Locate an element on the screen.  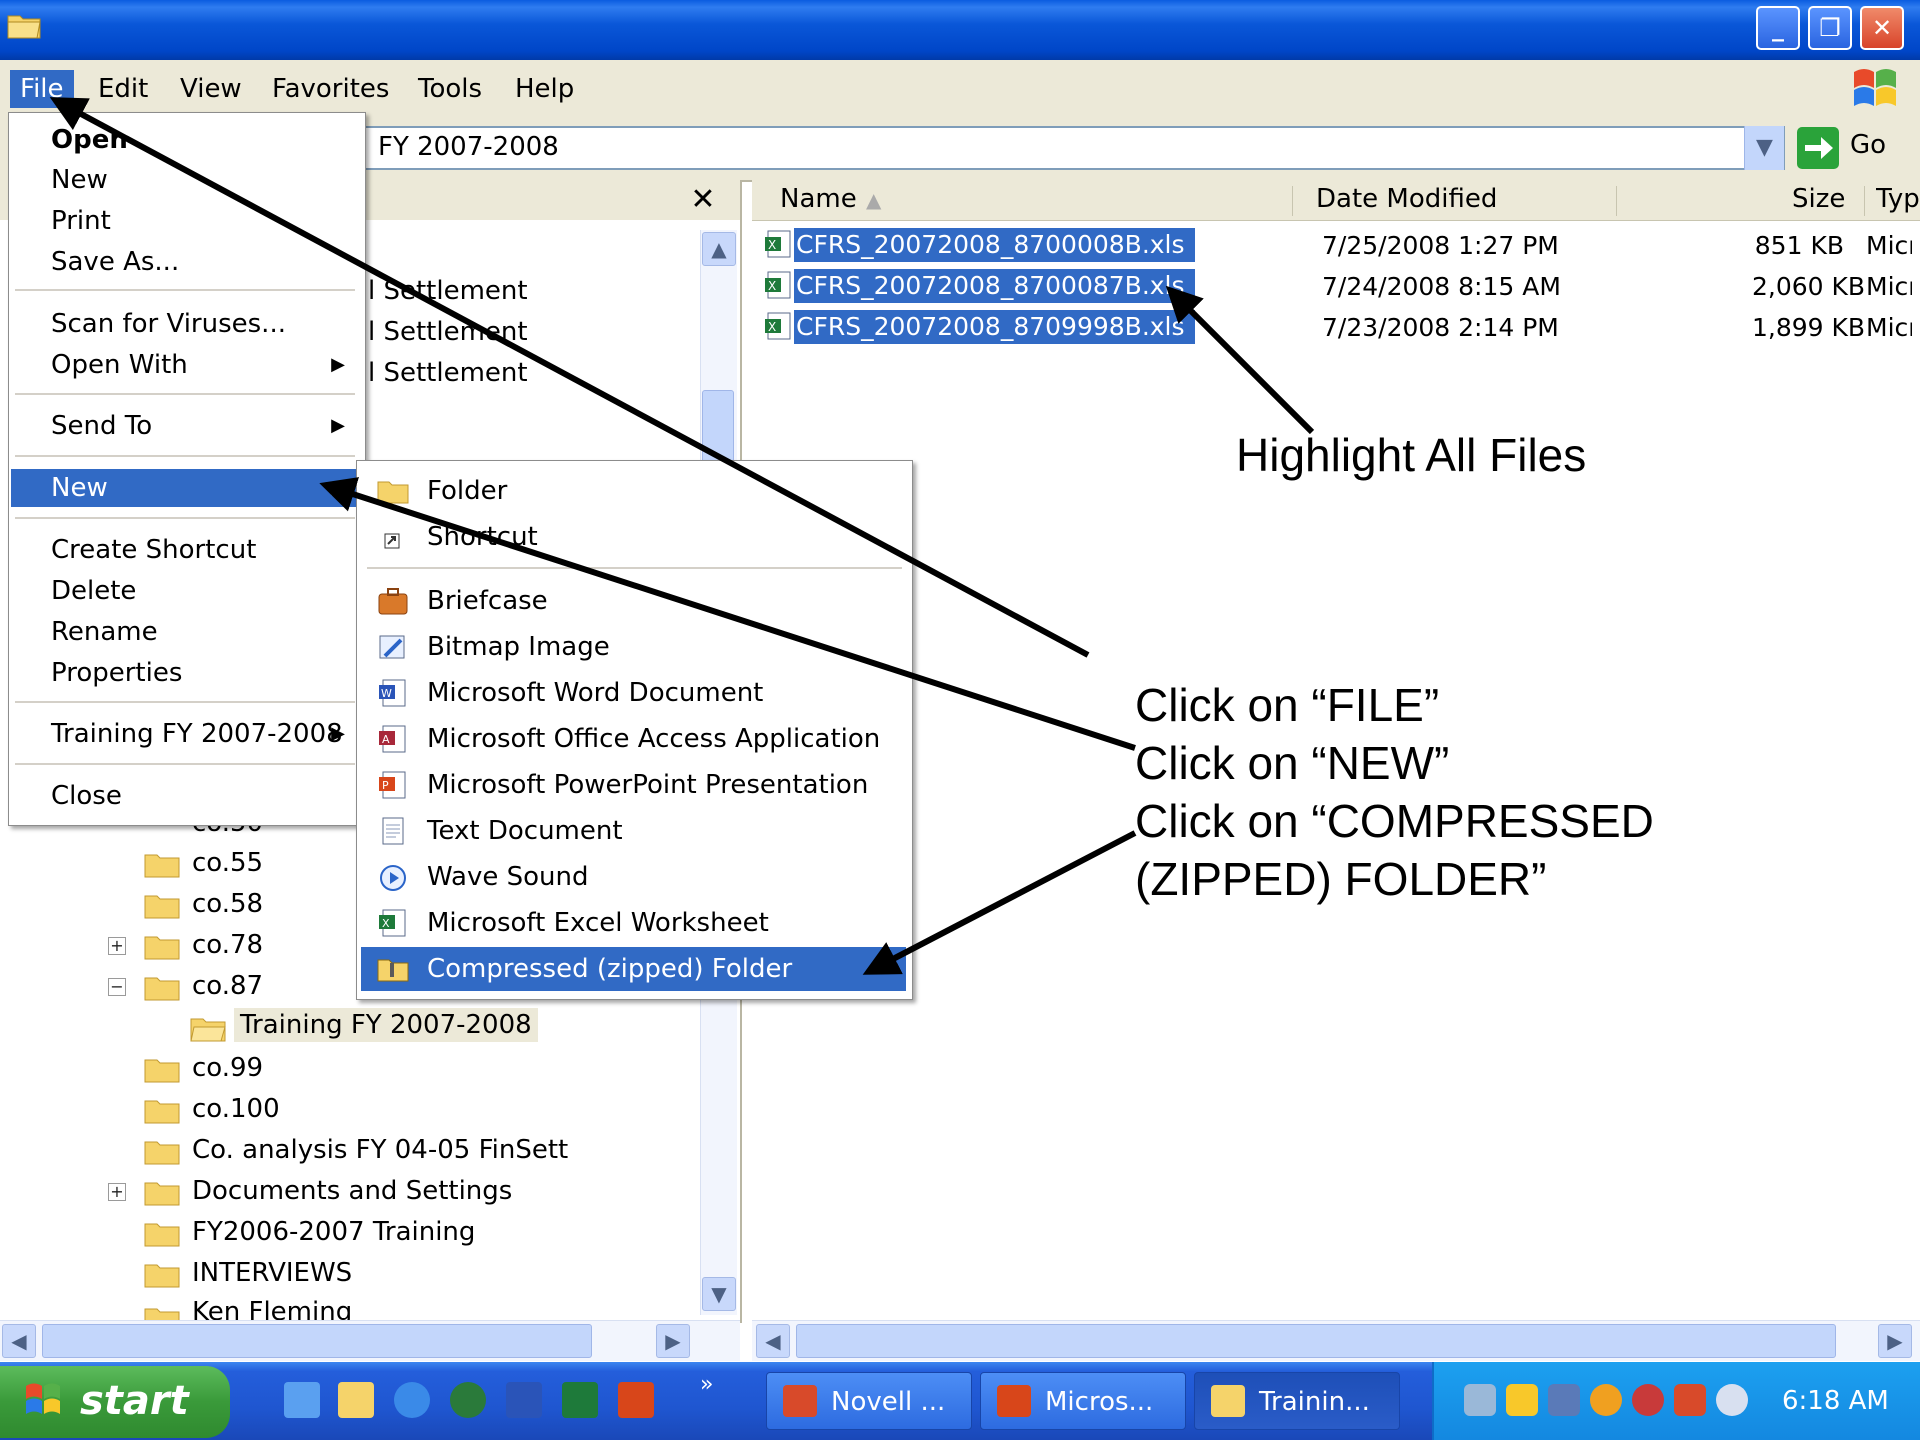
chevron-more-icon: » is located at coordinates (706, 1384).